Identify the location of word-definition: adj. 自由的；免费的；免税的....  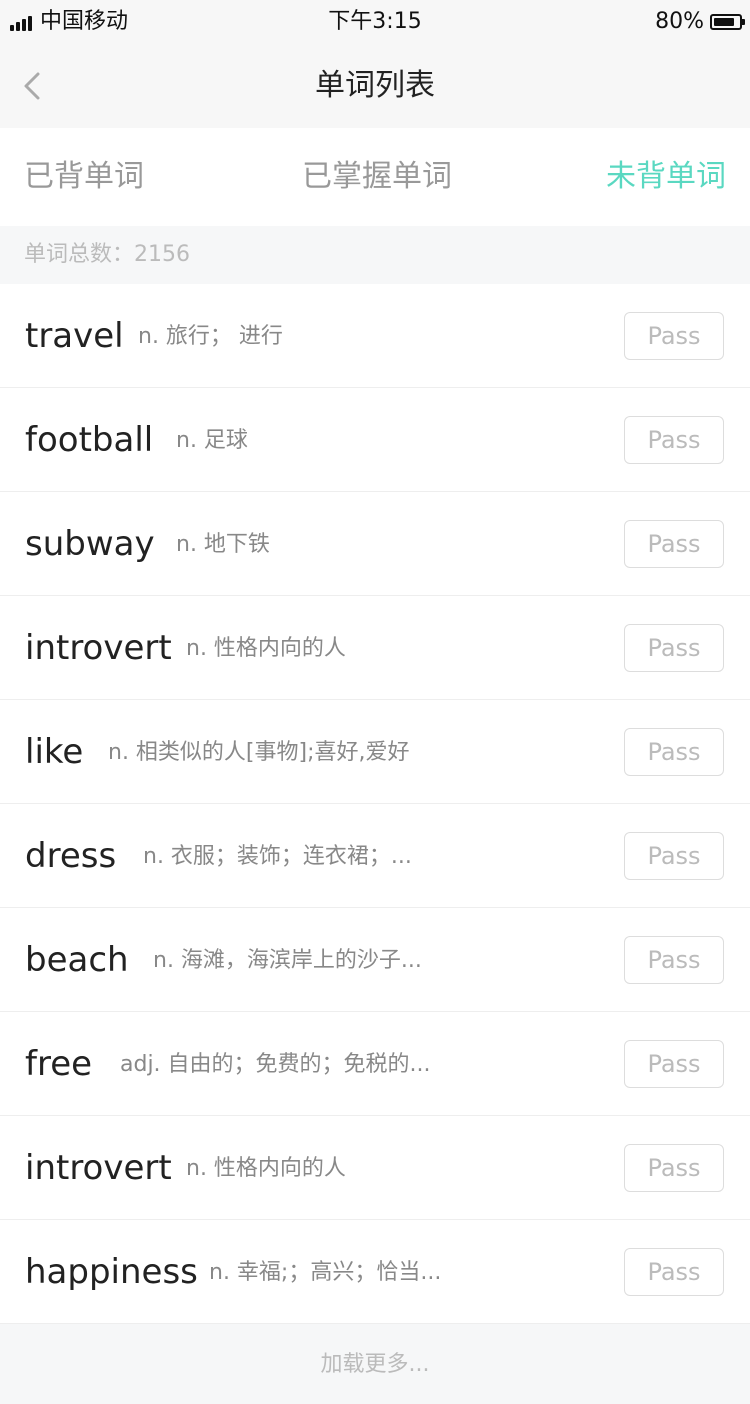
(275, 1064).